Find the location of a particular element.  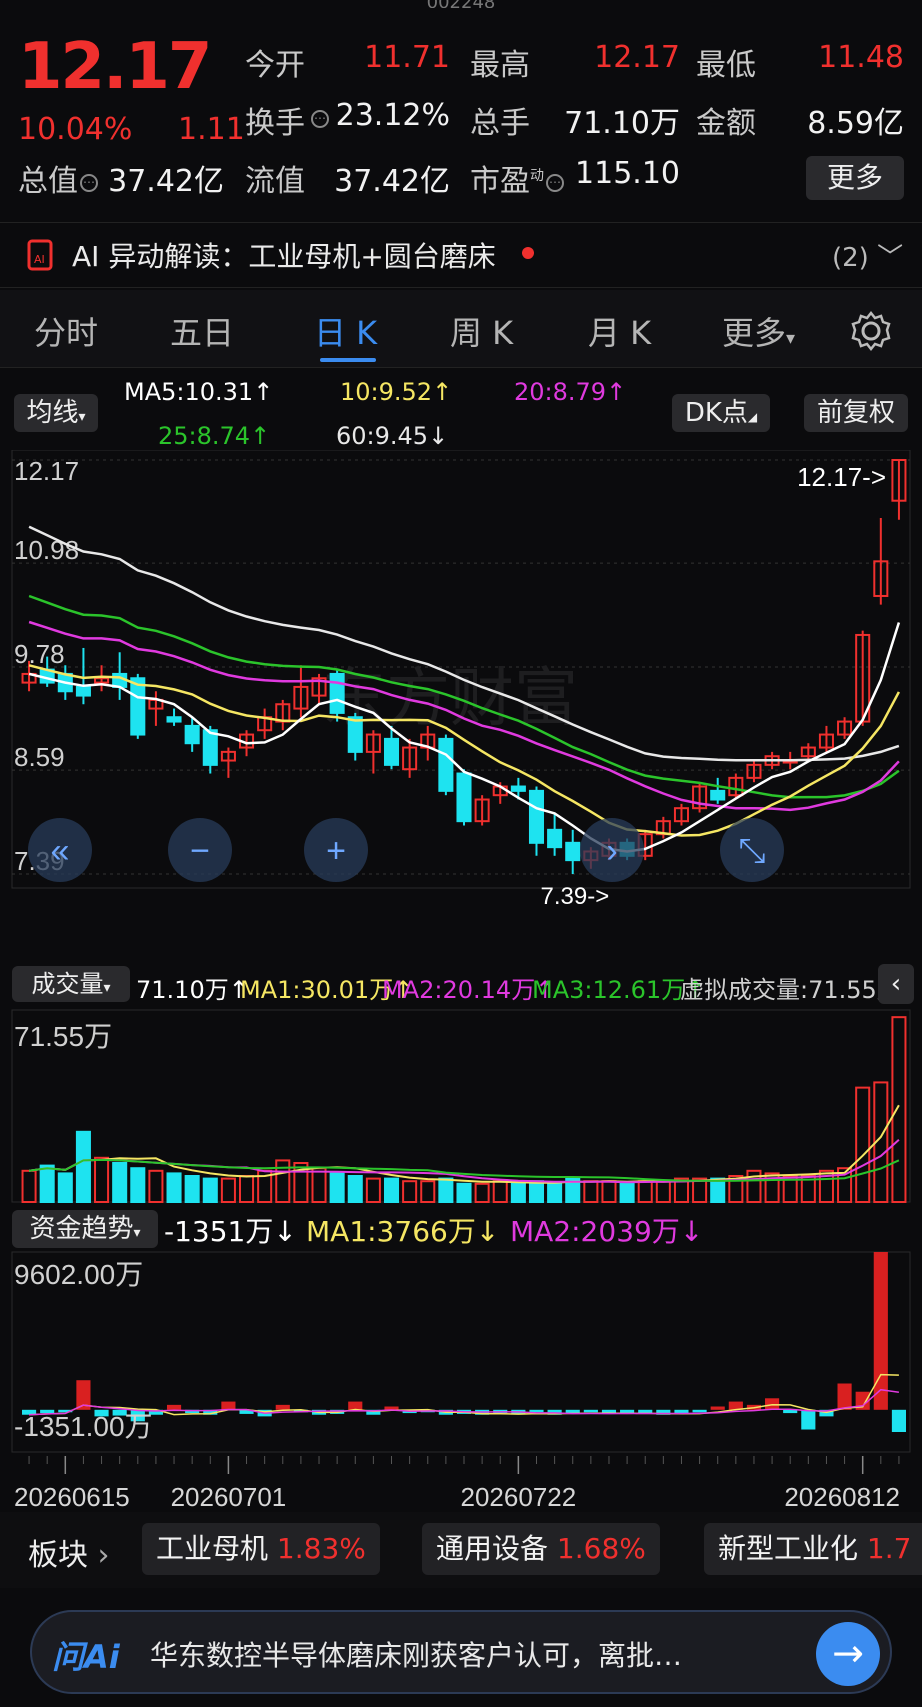

tab-intraday: 分时 is located at coordinates (66, 331).